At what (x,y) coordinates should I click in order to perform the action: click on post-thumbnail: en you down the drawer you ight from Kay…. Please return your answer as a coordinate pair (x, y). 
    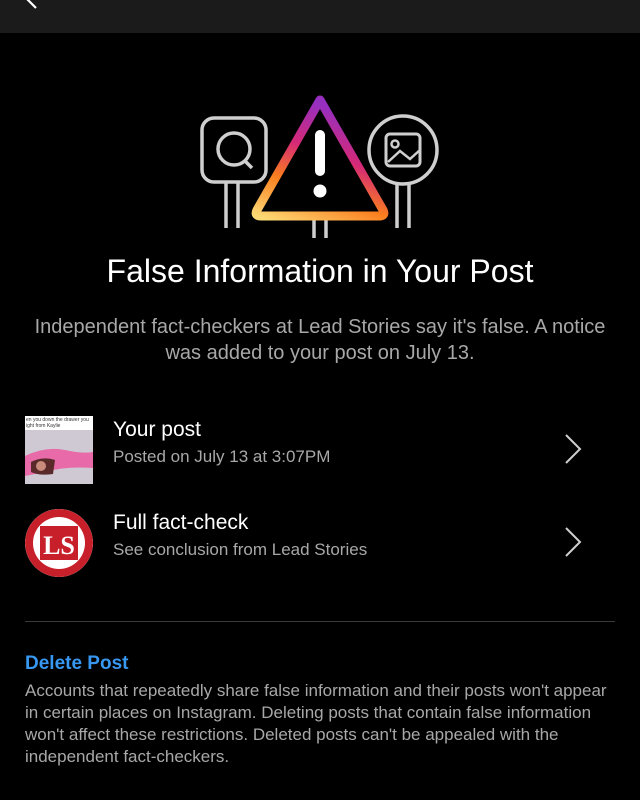
    Looking at the image, I should click on (59, 450).